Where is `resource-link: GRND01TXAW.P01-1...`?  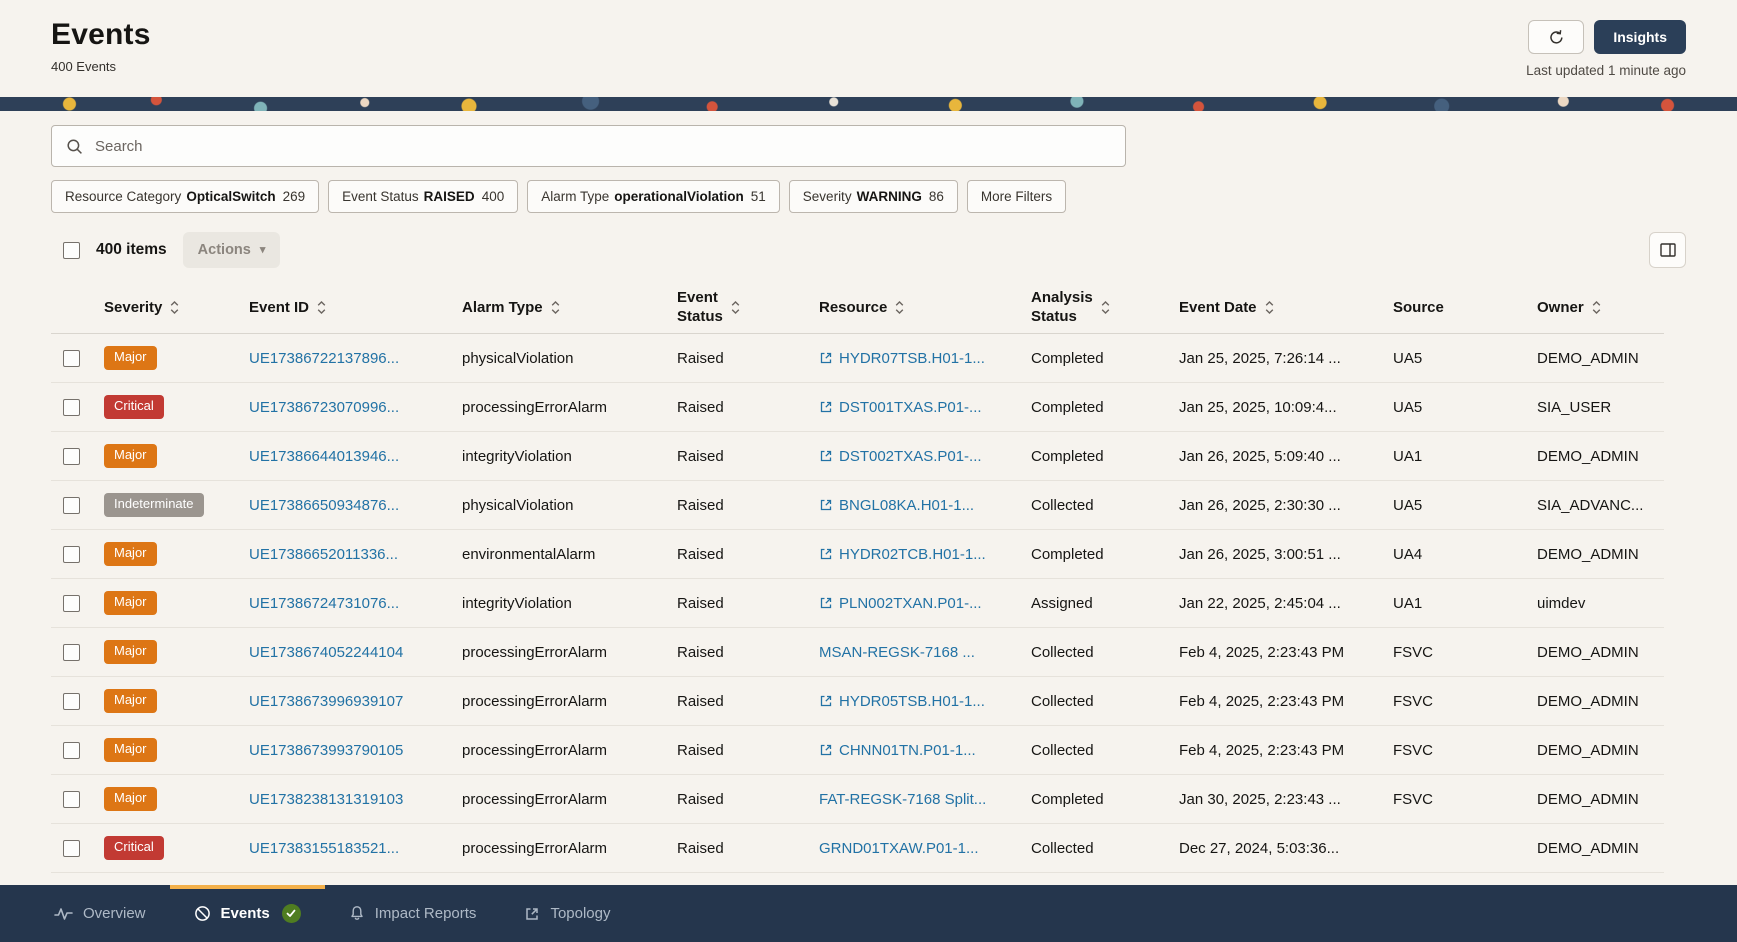 resource-link: GRND01TXAW.P01-1... is located at coordinates (899, 848).